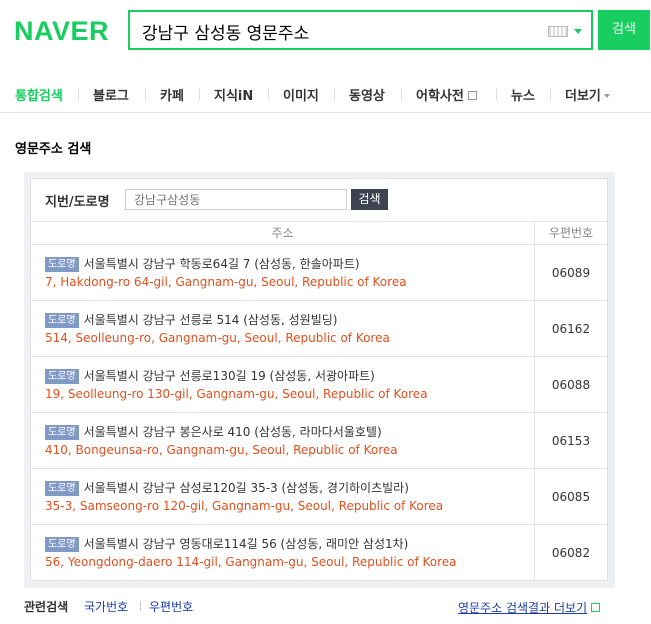 The image size is (651, 624). Describe the element at coordinates (558, 31) in the screenshot. I see `keyboard-icon` at that location.